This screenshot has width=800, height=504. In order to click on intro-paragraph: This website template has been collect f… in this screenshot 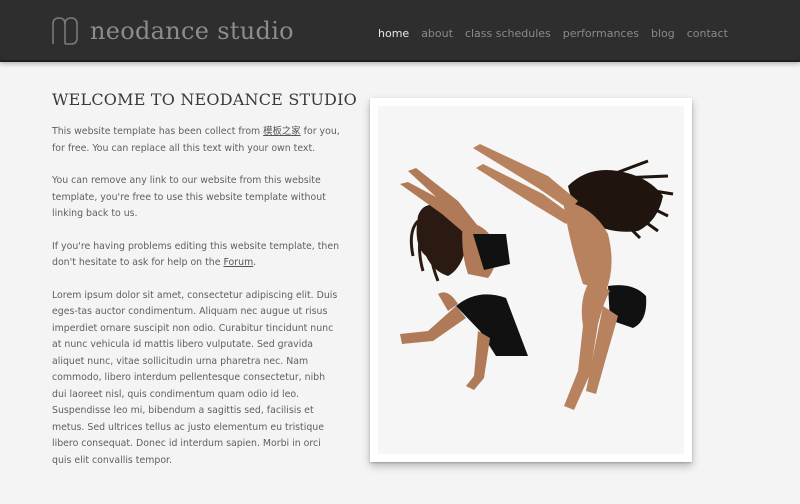, I will do `click(197, 140)`.